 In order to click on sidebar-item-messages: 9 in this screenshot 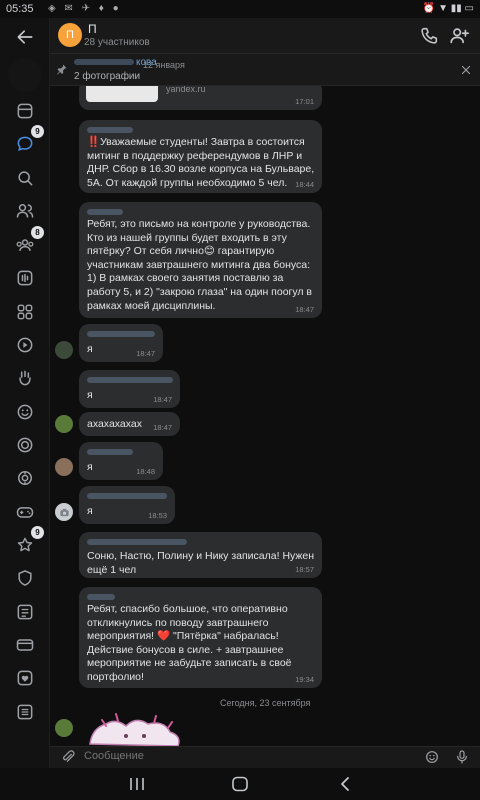, I will do `click(28, 141)`.